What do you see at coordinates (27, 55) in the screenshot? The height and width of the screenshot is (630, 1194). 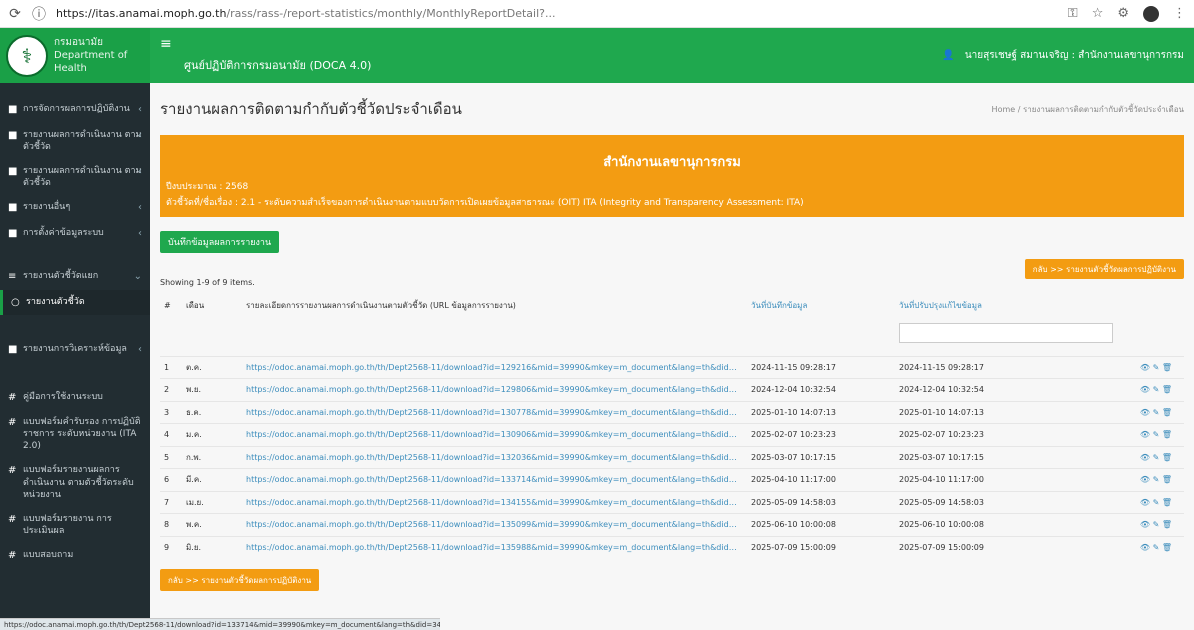 I see `department-logo-icon: ⚕` at bounding box center [27, 55].